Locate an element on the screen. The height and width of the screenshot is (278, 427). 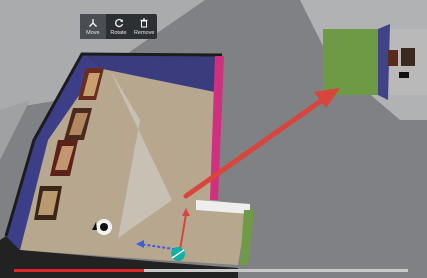
rotate-label: Rotate is located at coordinates (118, 32).